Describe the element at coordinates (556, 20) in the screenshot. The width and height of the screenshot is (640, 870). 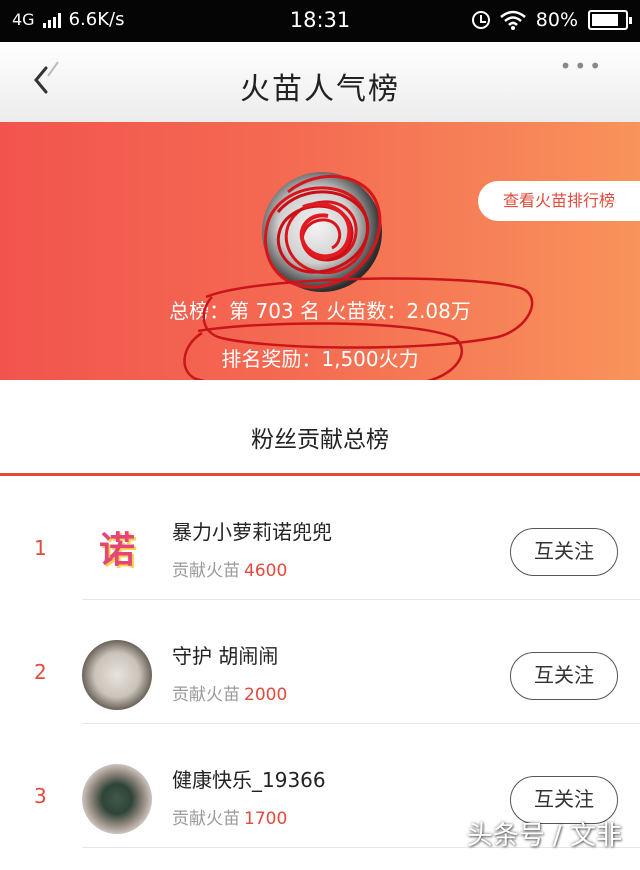
I see `battery-percent: 80%` at that location.